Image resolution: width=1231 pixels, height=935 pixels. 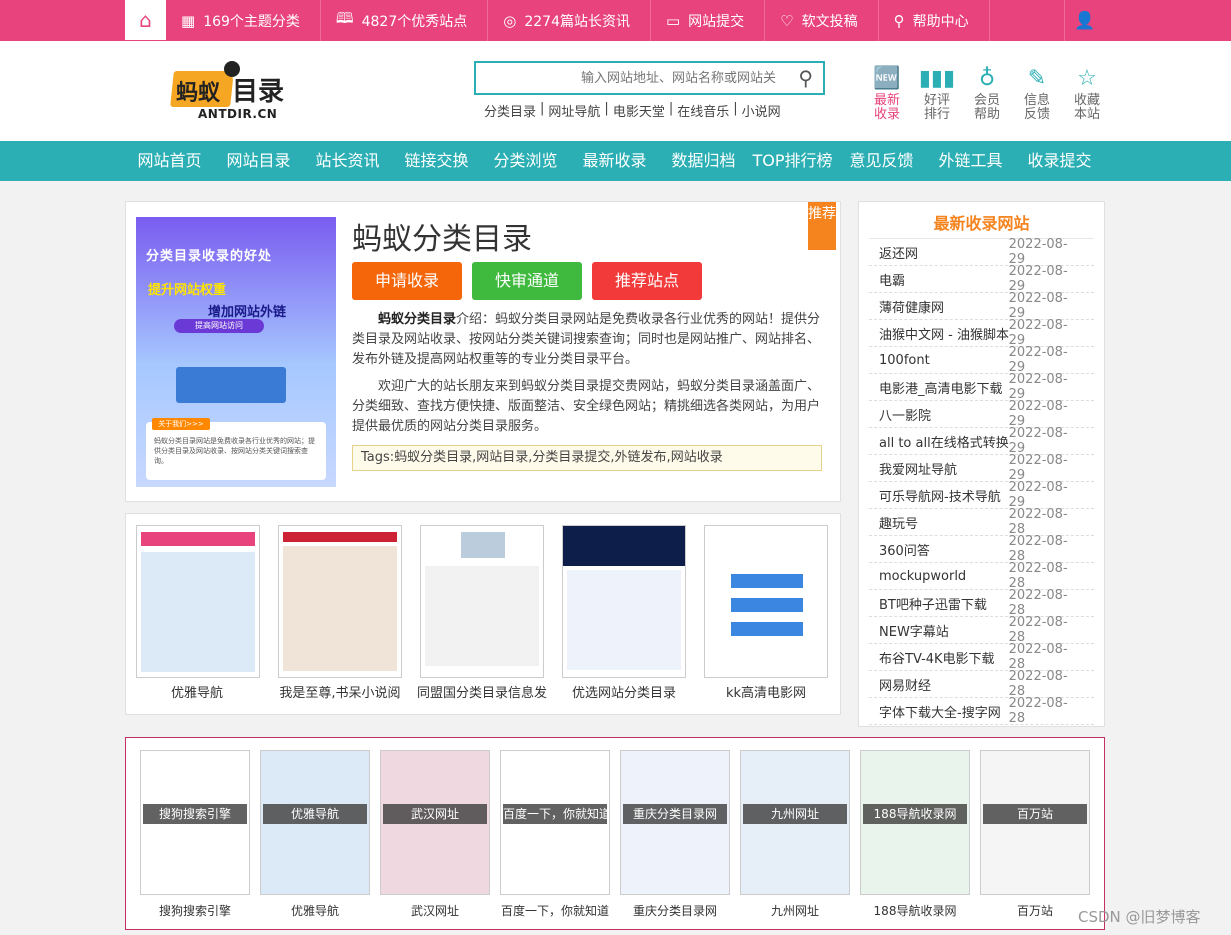 I want to click on latest-site-name: BT吧种子迅雷下载, so click(x=944, y=603).